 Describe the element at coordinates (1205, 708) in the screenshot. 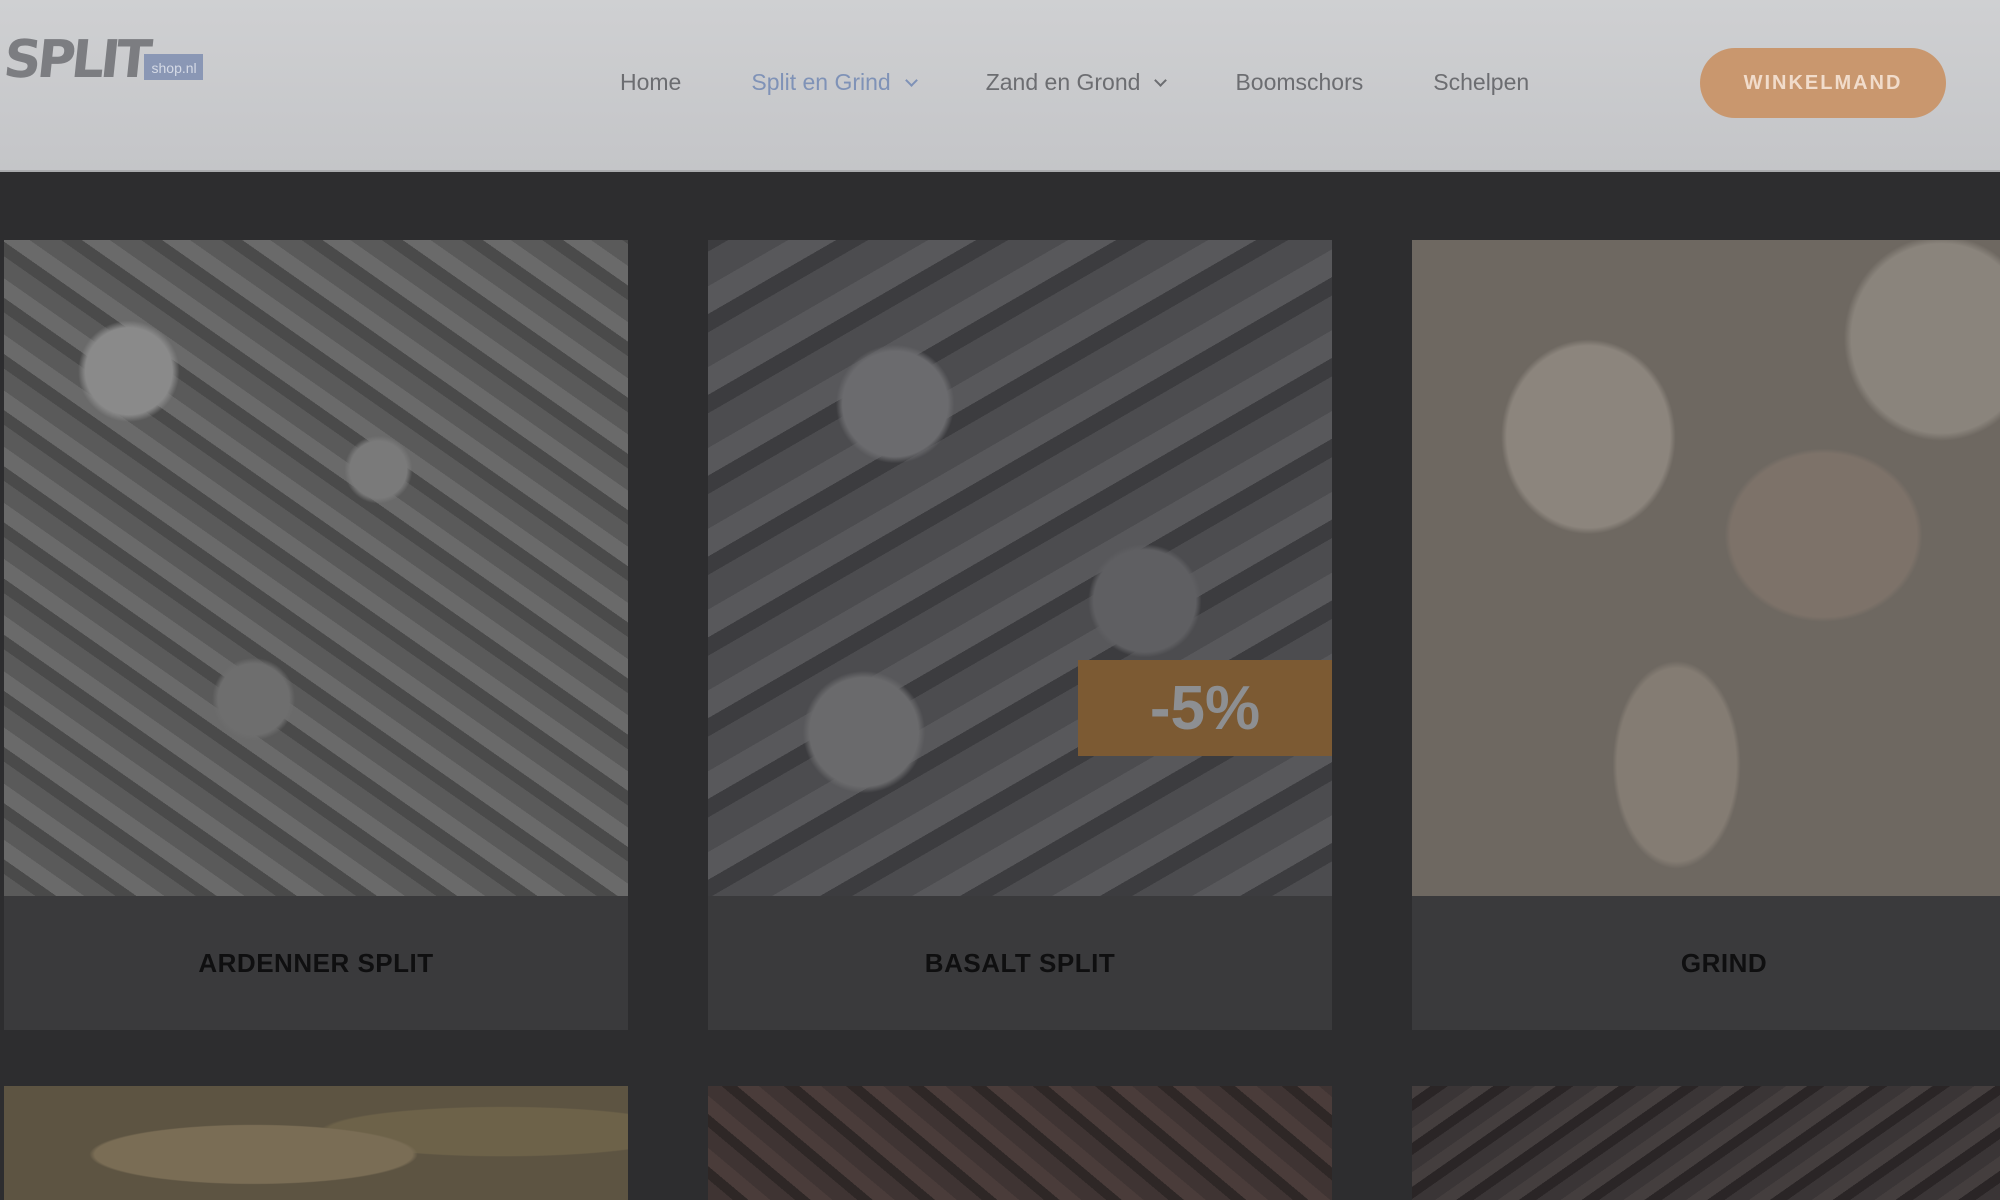

I see `discount-badge: -5%` at that location.